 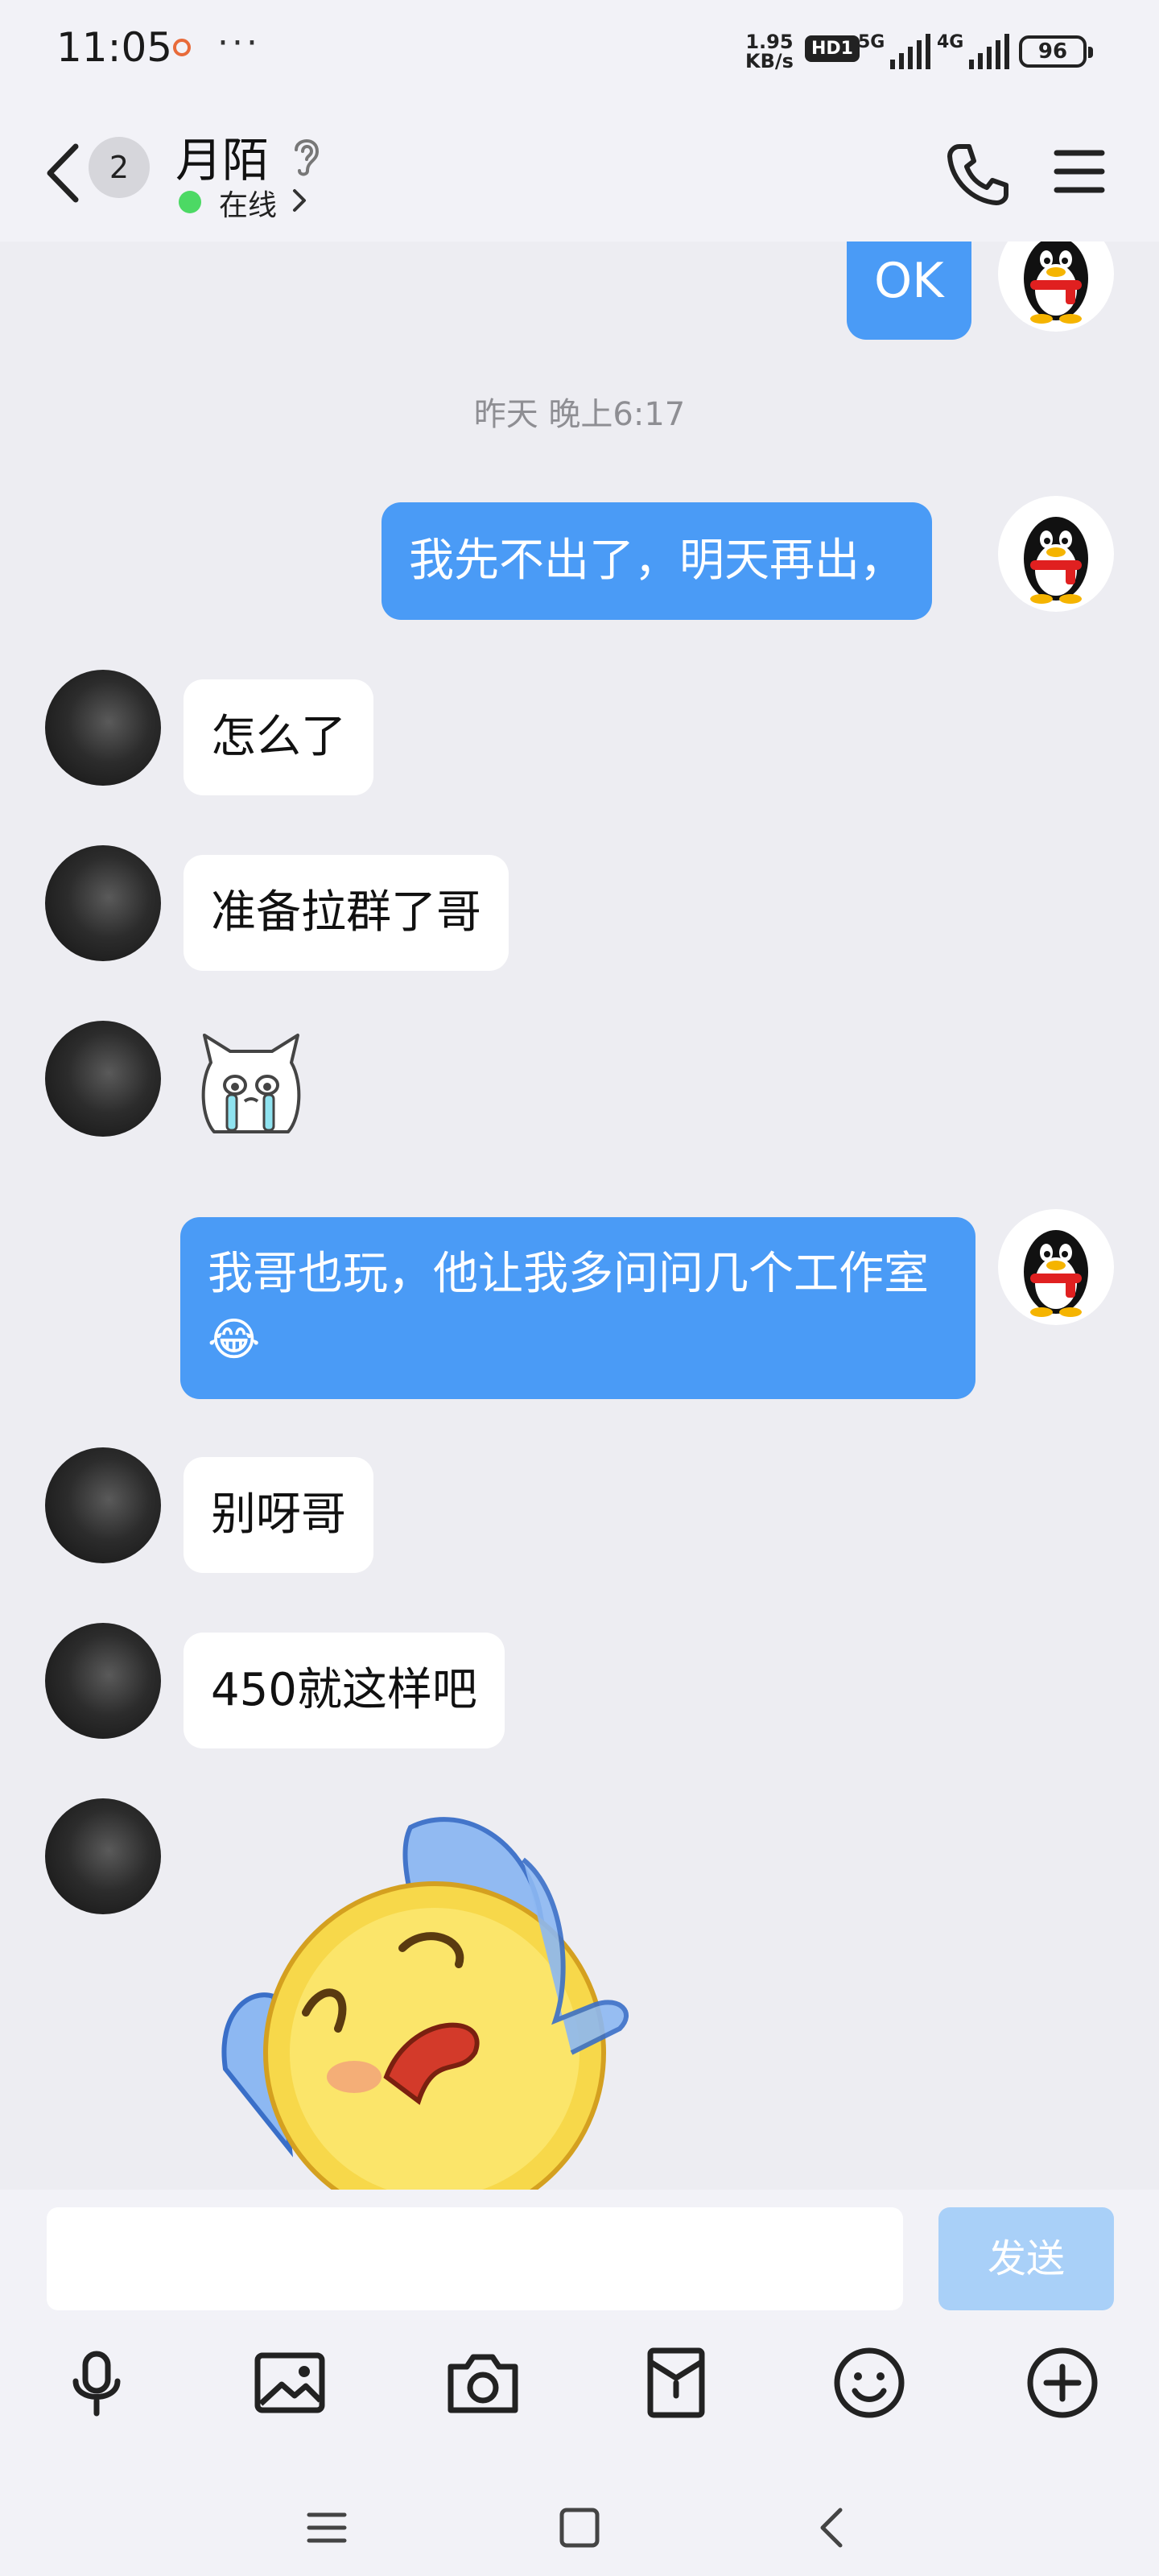 I want to click on ear-icon, so click(x=307, y=154).